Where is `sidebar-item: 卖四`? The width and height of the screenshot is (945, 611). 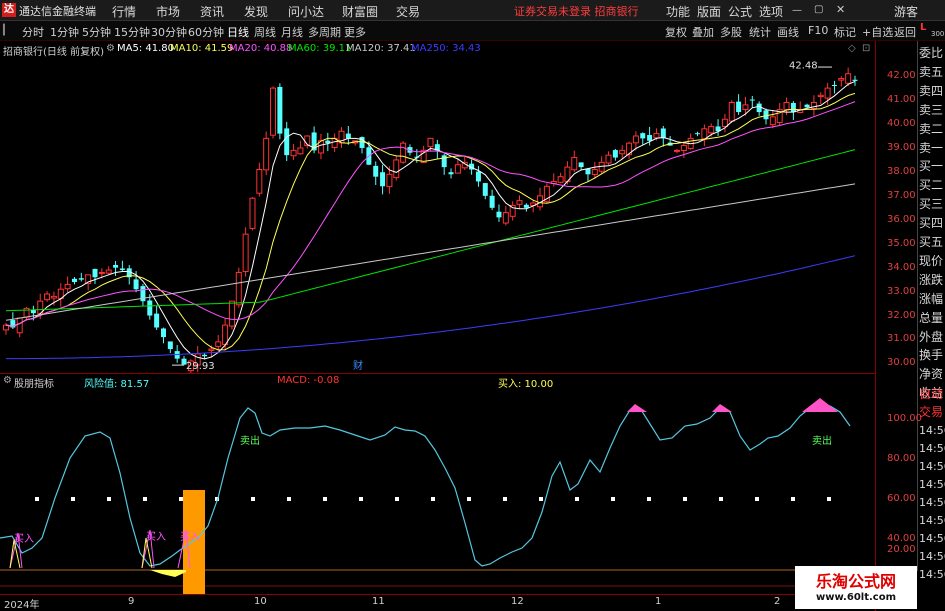
sidebar-item: 卖四 is located at coordinates (931, 90).